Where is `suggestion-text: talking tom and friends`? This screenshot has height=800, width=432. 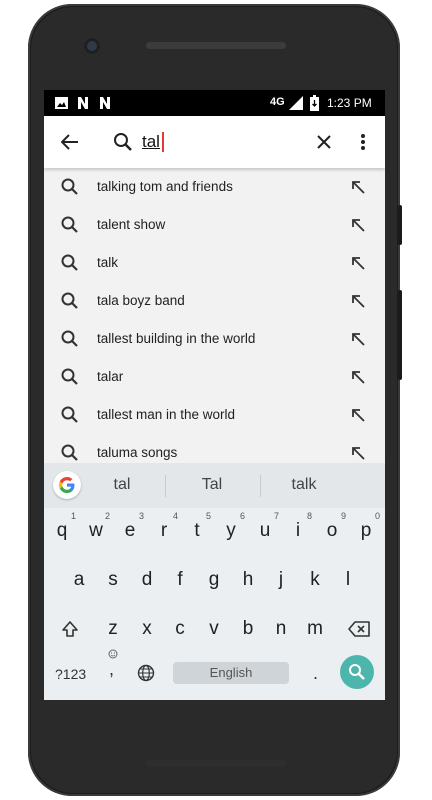 suggestion-text: talking tom and friends is located at coordinates (165, 186).